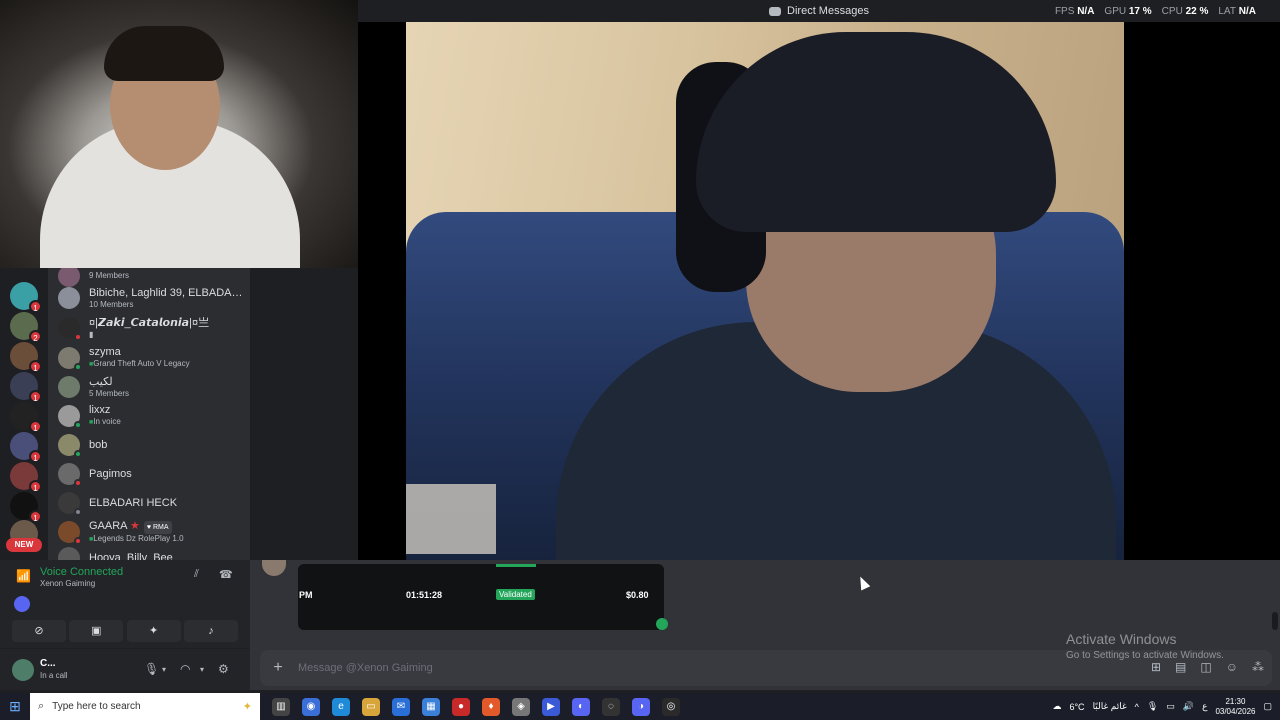 This screenshot has height=720, width=1280. What do you see at coordinates (153, 474) in the screenshot?
I see `dm-item: Pagimos` at bounding box center [153, 474].